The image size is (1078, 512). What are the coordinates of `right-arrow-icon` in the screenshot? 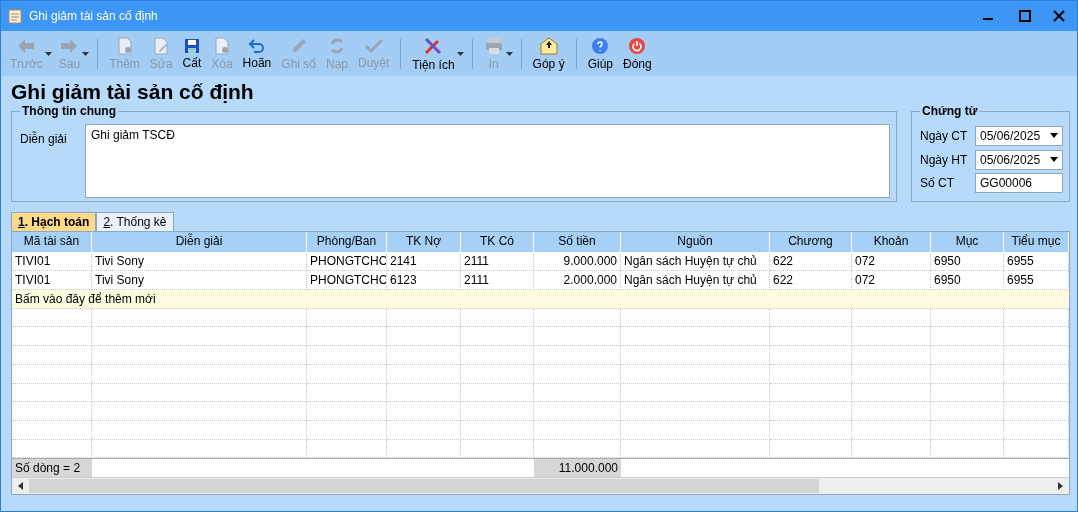 It's located at (69, 45).